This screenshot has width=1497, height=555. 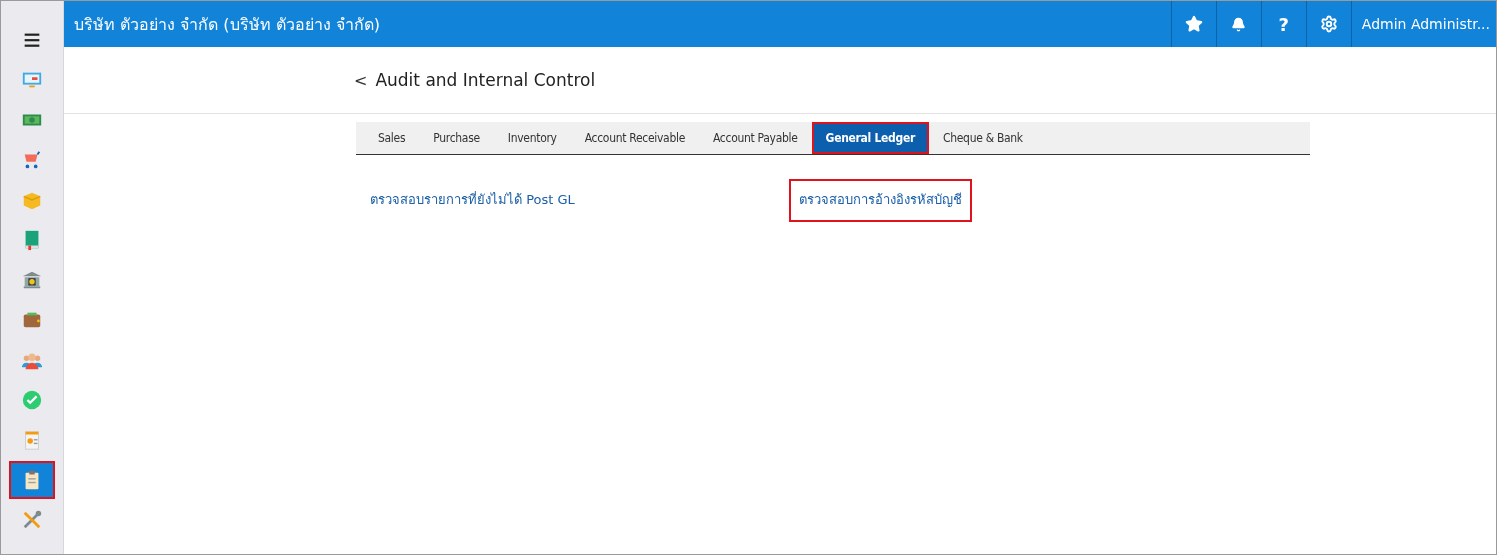 I want to click on tab: Sales, so click(x=388, y=138).